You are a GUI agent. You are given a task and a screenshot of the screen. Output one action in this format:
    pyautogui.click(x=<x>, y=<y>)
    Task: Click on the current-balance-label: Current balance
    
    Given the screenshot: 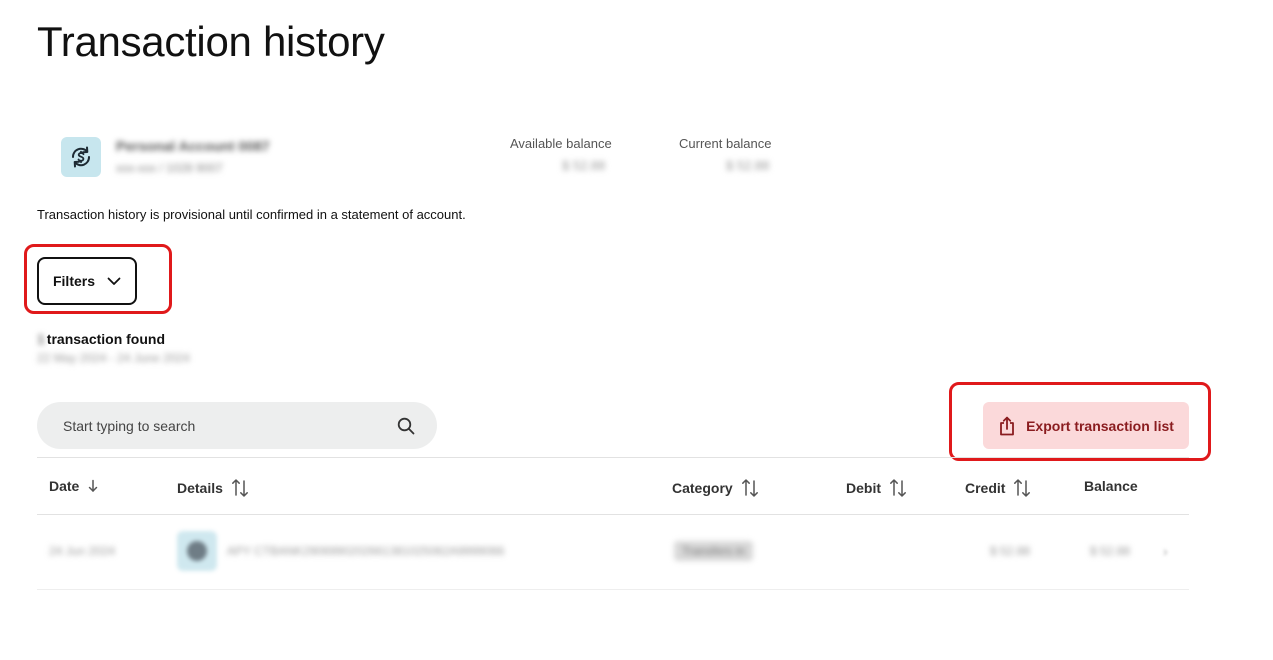 What is the action you would take?
    pyautogui.click(x=725, y=143)
    